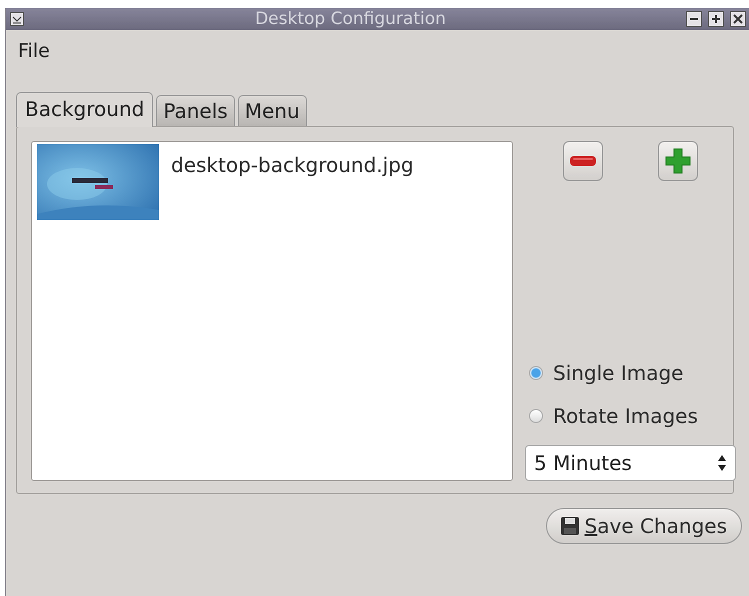 This screenshot has height=596, width=749. Describe the element at coordinates (292, 165) in the screenshot. I see `file-name: desktop-background.jpg` at that location.